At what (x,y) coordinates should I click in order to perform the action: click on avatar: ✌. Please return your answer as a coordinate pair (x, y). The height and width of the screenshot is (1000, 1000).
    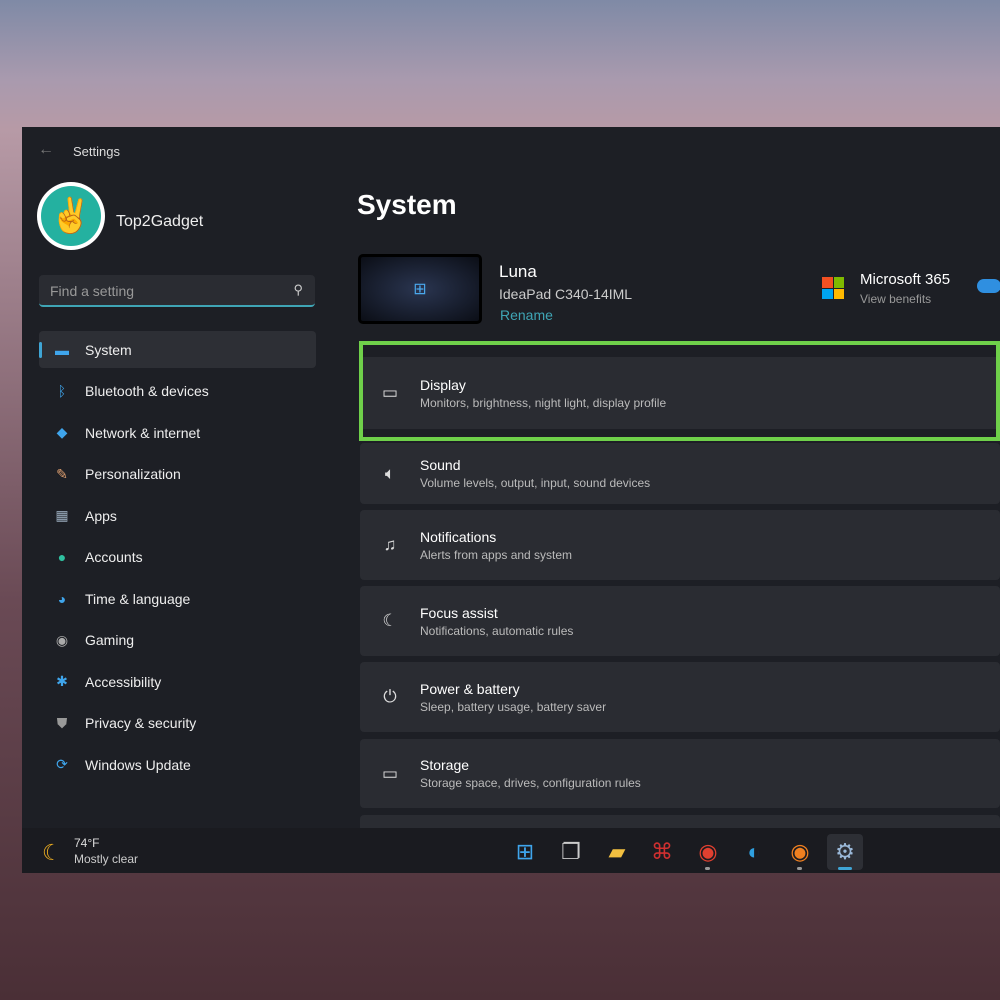
    Looking at the image, I should click on (71, 216).